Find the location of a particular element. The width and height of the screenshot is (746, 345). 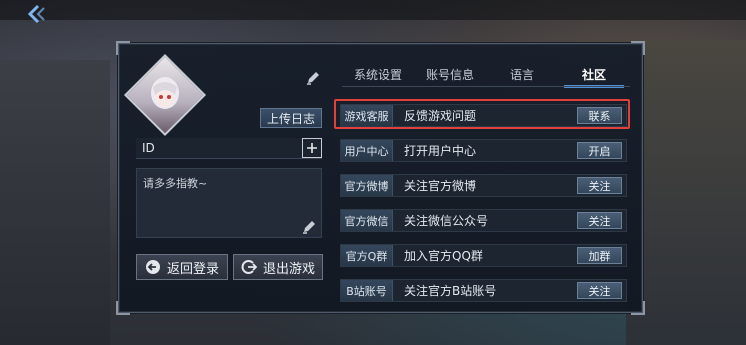

return-icon is located at coordinates (152, 267).